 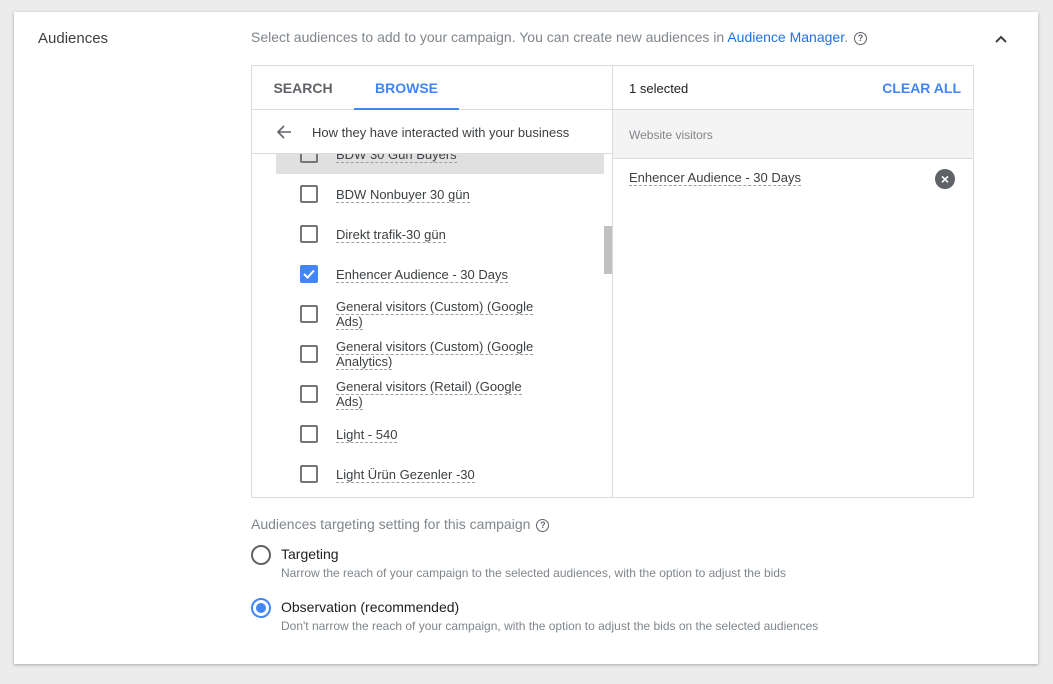 I want to click on list-item-label: General visitors (Custom) (Google Ads), so click(x=435, y=314).